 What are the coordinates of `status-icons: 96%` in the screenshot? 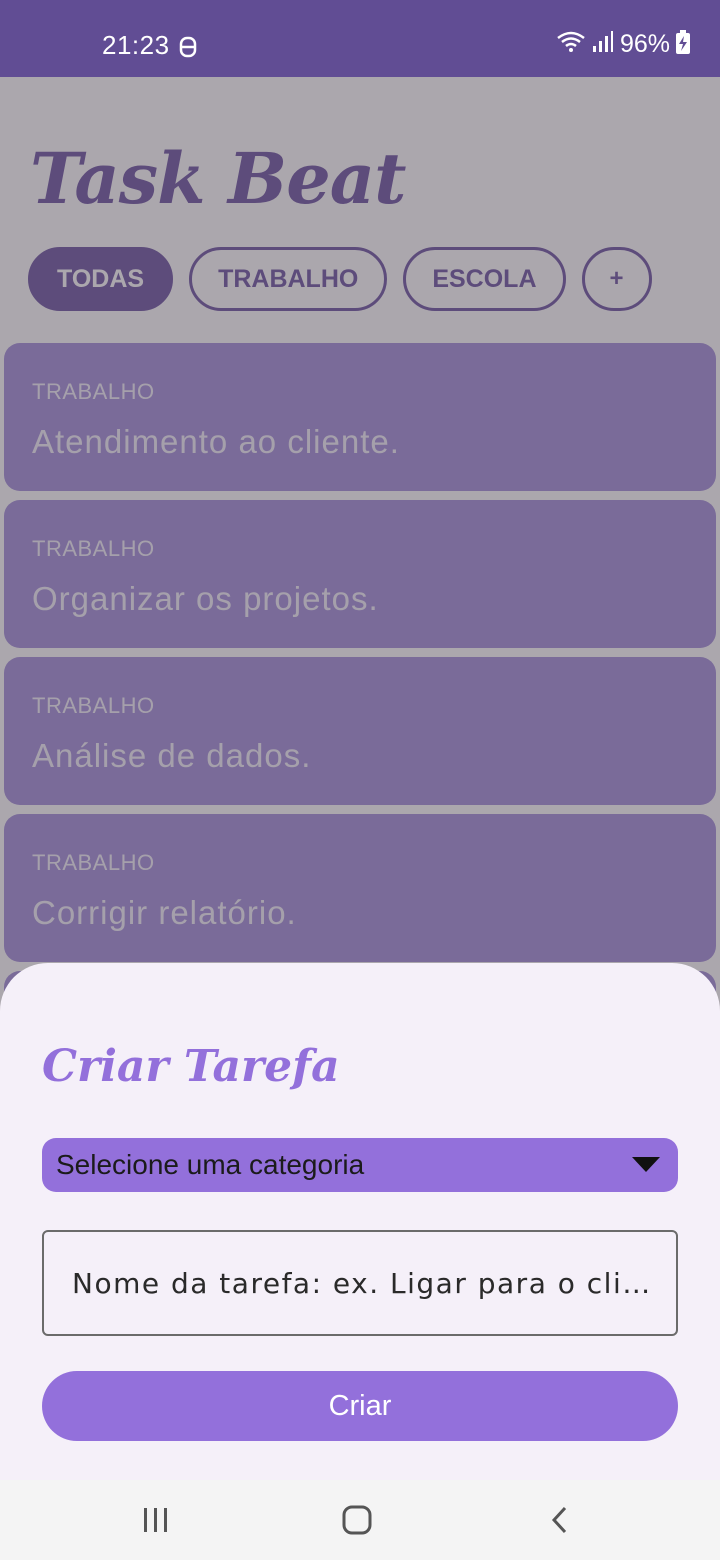 It's located at (623, 44).